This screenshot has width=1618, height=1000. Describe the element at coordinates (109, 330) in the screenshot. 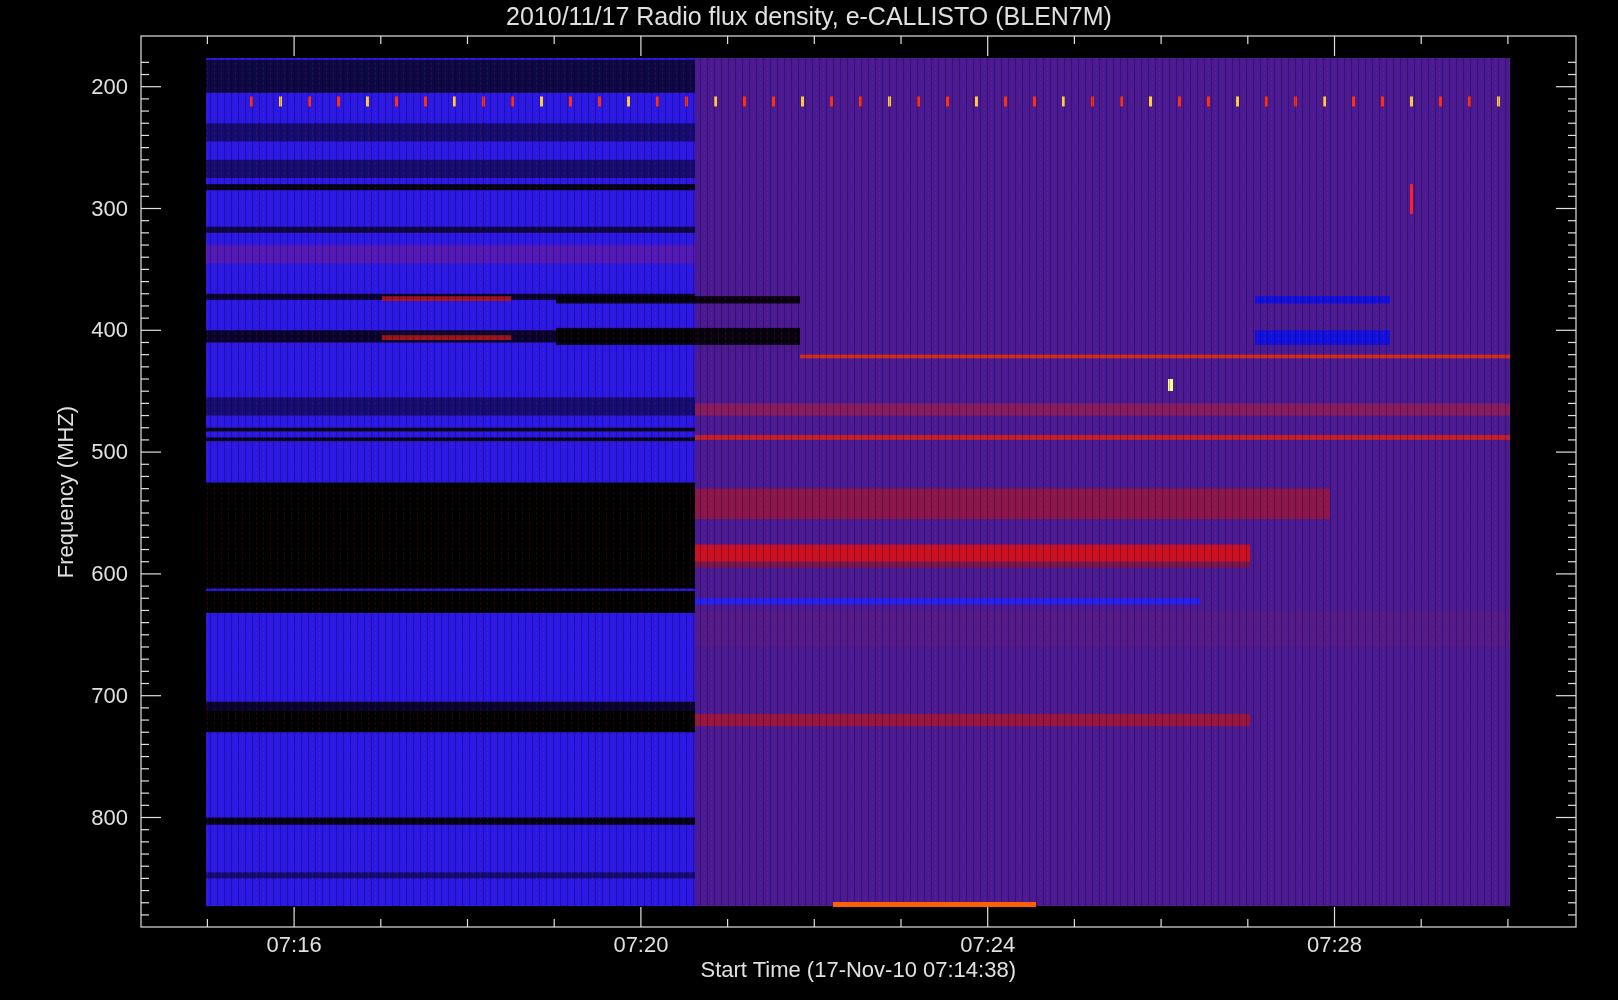

I see `y-tick-label: 400` at that location.